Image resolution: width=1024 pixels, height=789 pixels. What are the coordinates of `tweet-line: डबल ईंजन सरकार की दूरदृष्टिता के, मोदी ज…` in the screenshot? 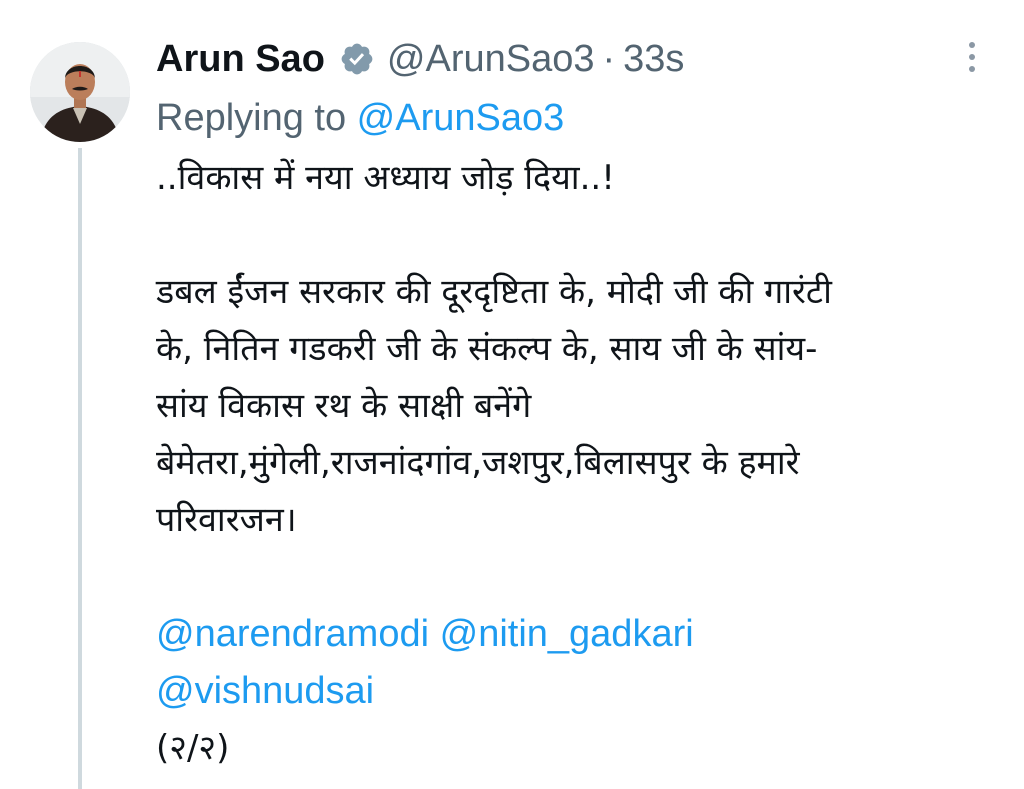 It's located at (494, 292).